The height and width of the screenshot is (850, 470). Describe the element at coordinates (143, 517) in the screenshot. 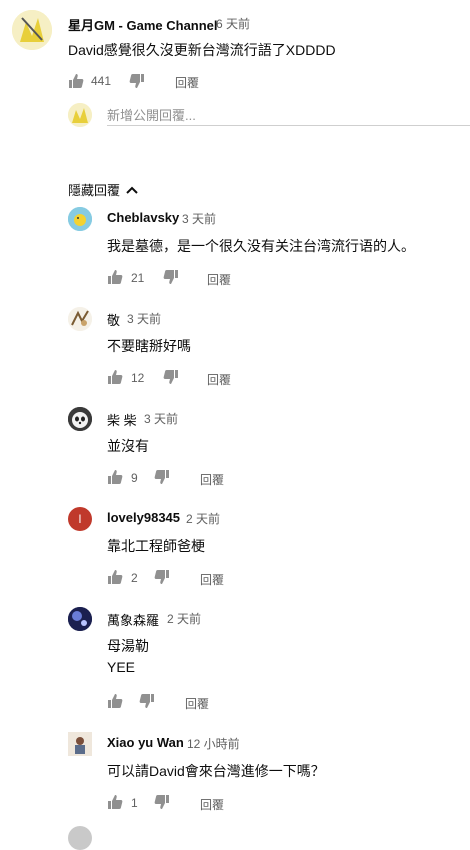

I see `reply-author: lovely98345` at that location.